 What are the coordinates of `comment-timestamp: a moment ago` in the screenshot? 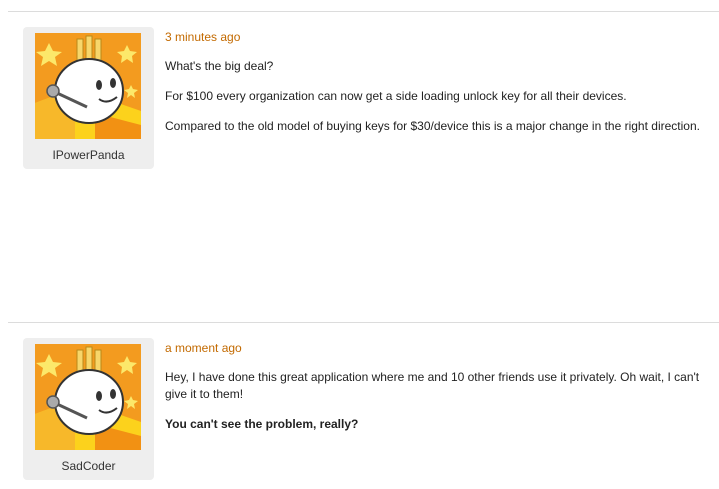 It's located at (440, 348).